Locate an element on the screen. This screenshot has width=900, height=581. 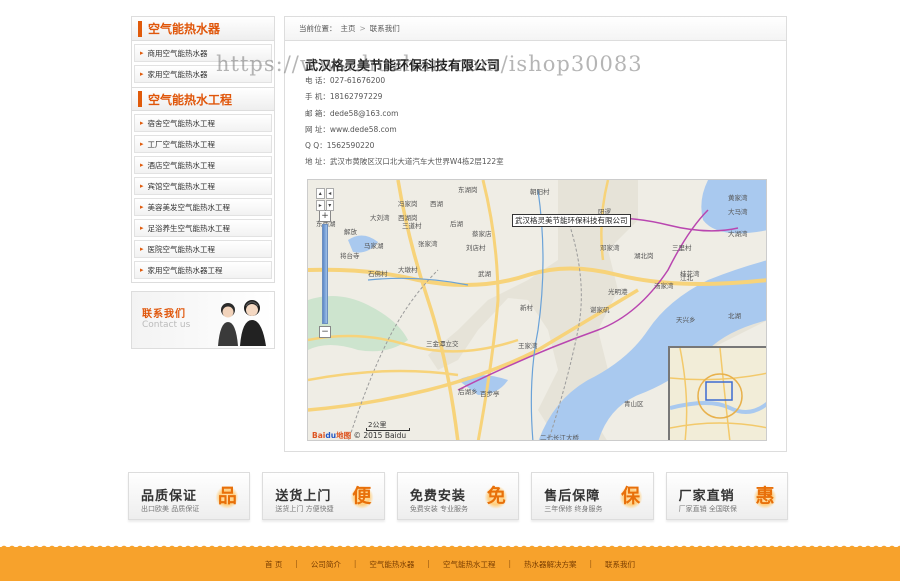
map-pan-control: ▴ ◂ ▸ ▾ is located at coordinates (325, 199).